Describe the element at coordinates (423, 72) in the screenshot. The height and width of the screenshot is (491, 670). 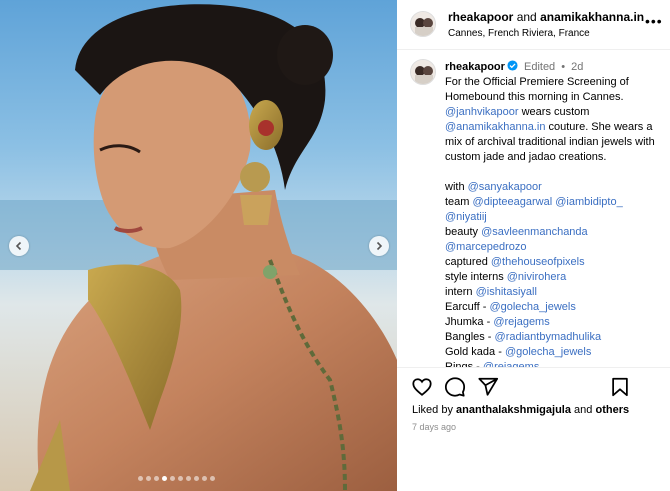
I see `caption-author-avatar` at that location.